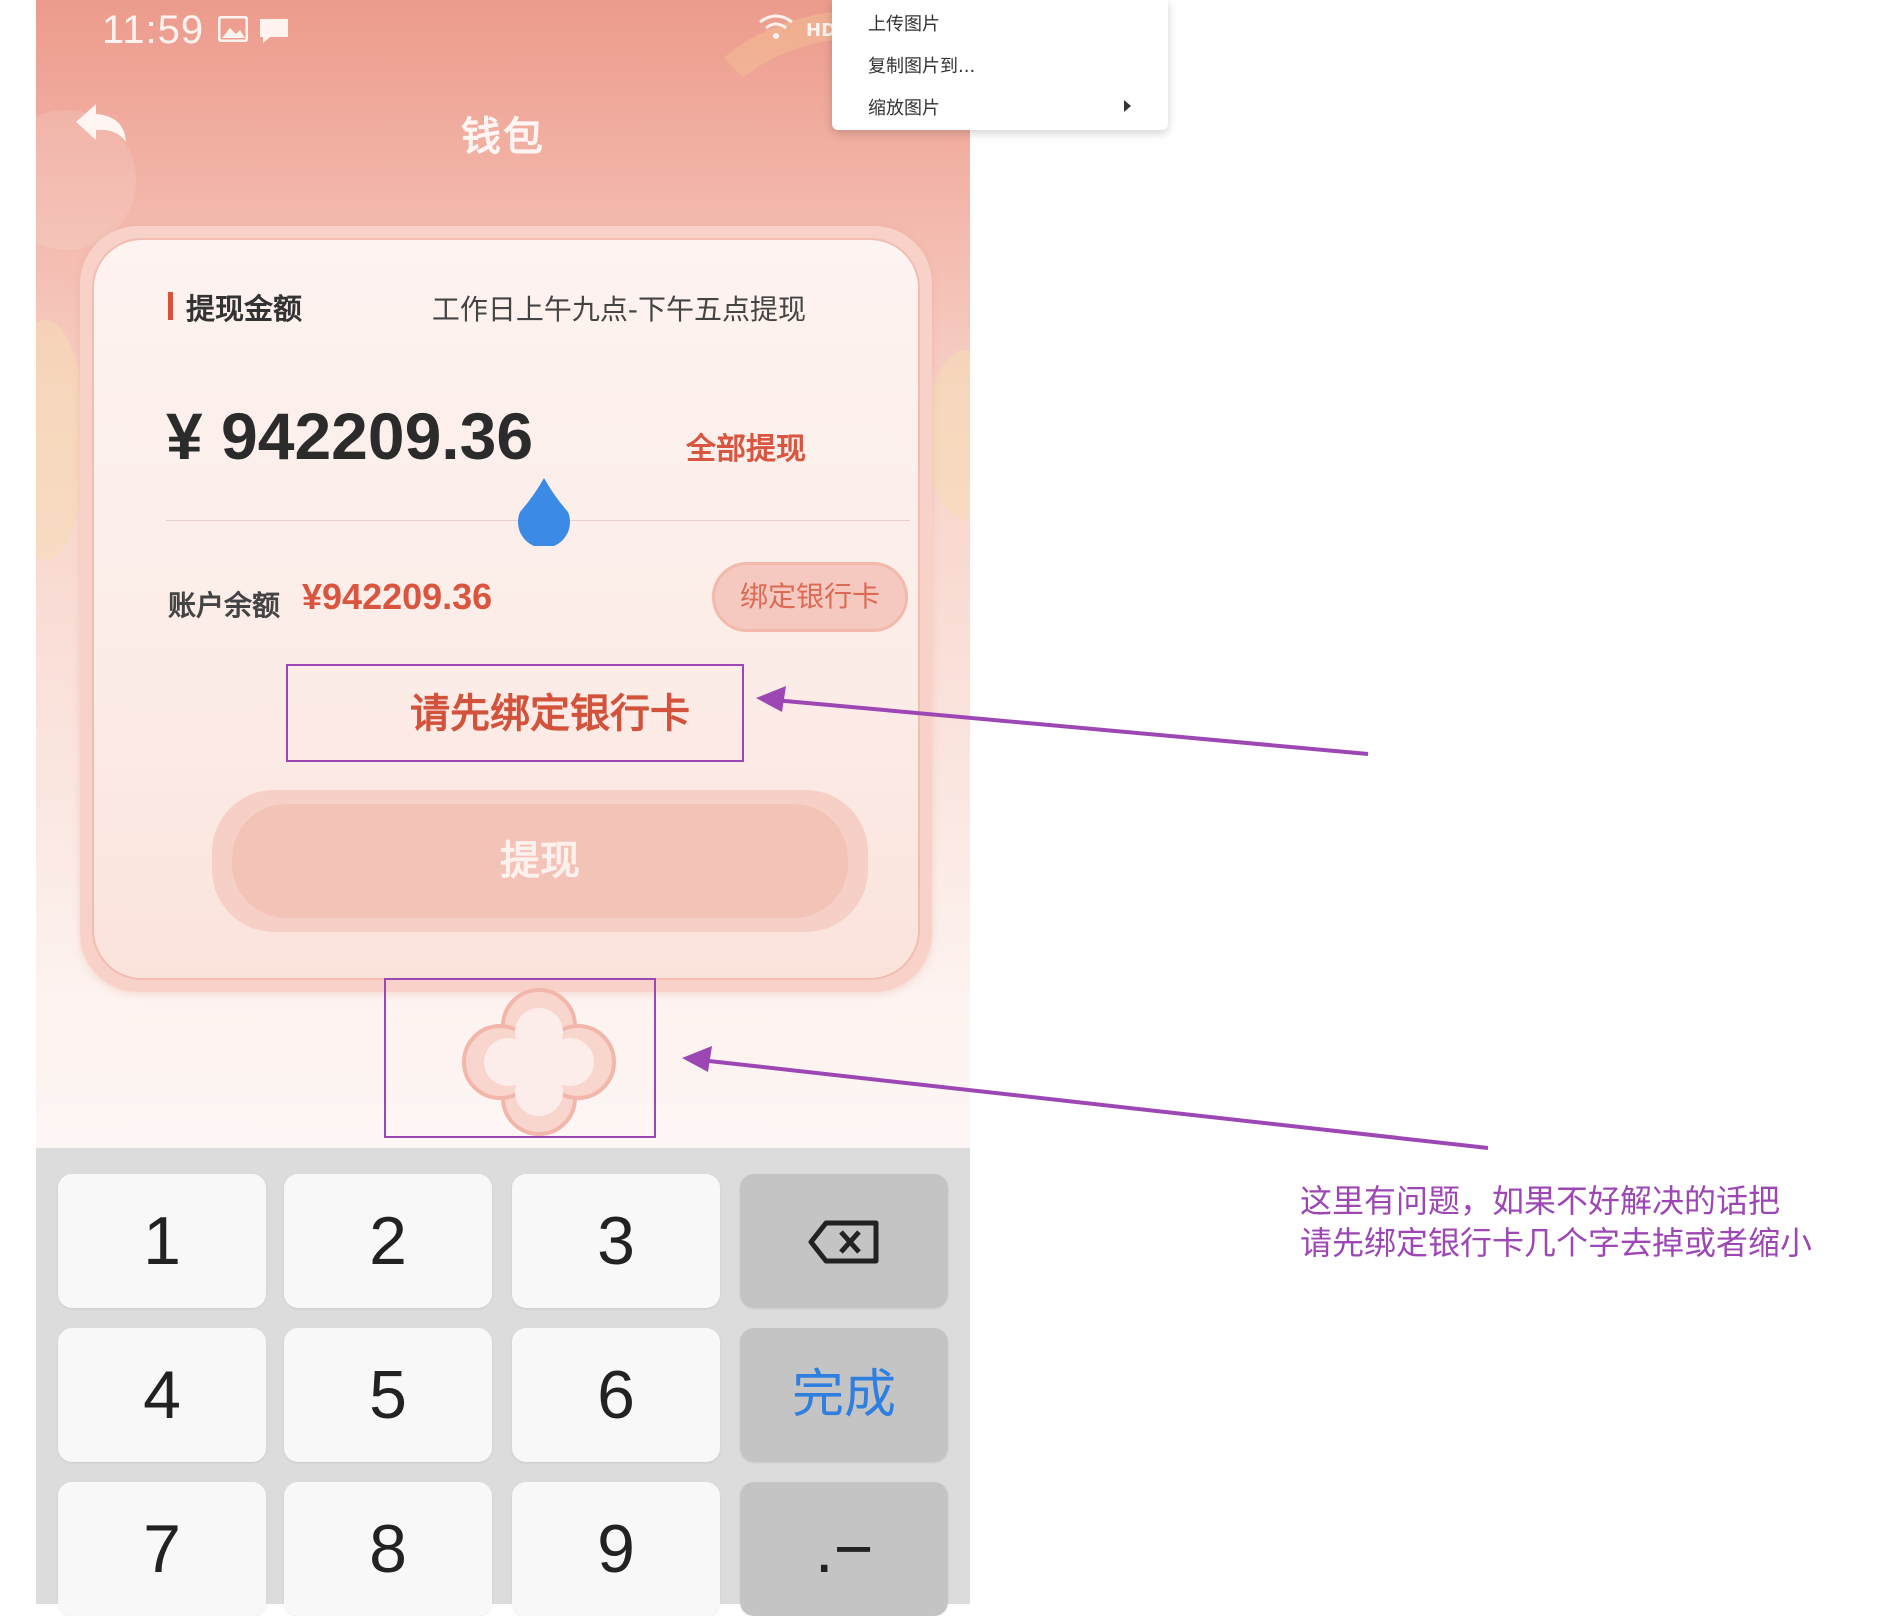  I want to click on annotation-note-line2: 请先绑定银行卡几个字去掉或者缩小, so click(1556, 1243).